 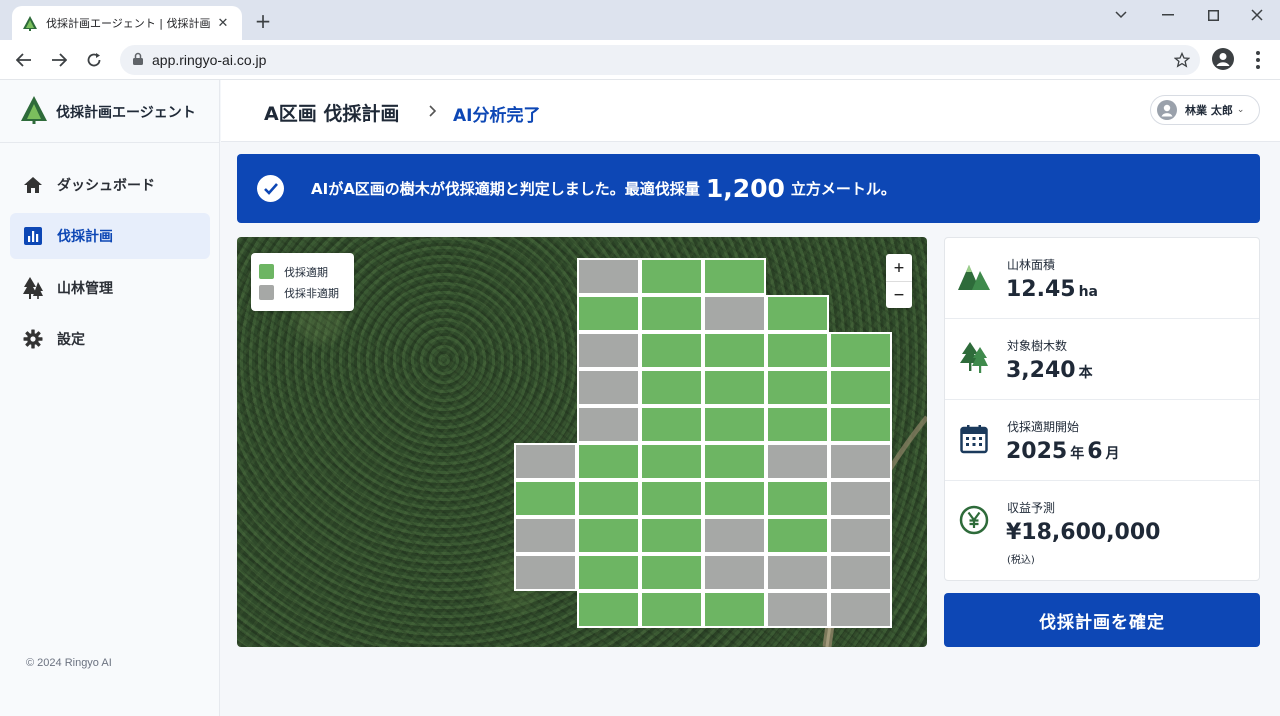 I want to click on minimize-icon, so click(x=1168, y=15).